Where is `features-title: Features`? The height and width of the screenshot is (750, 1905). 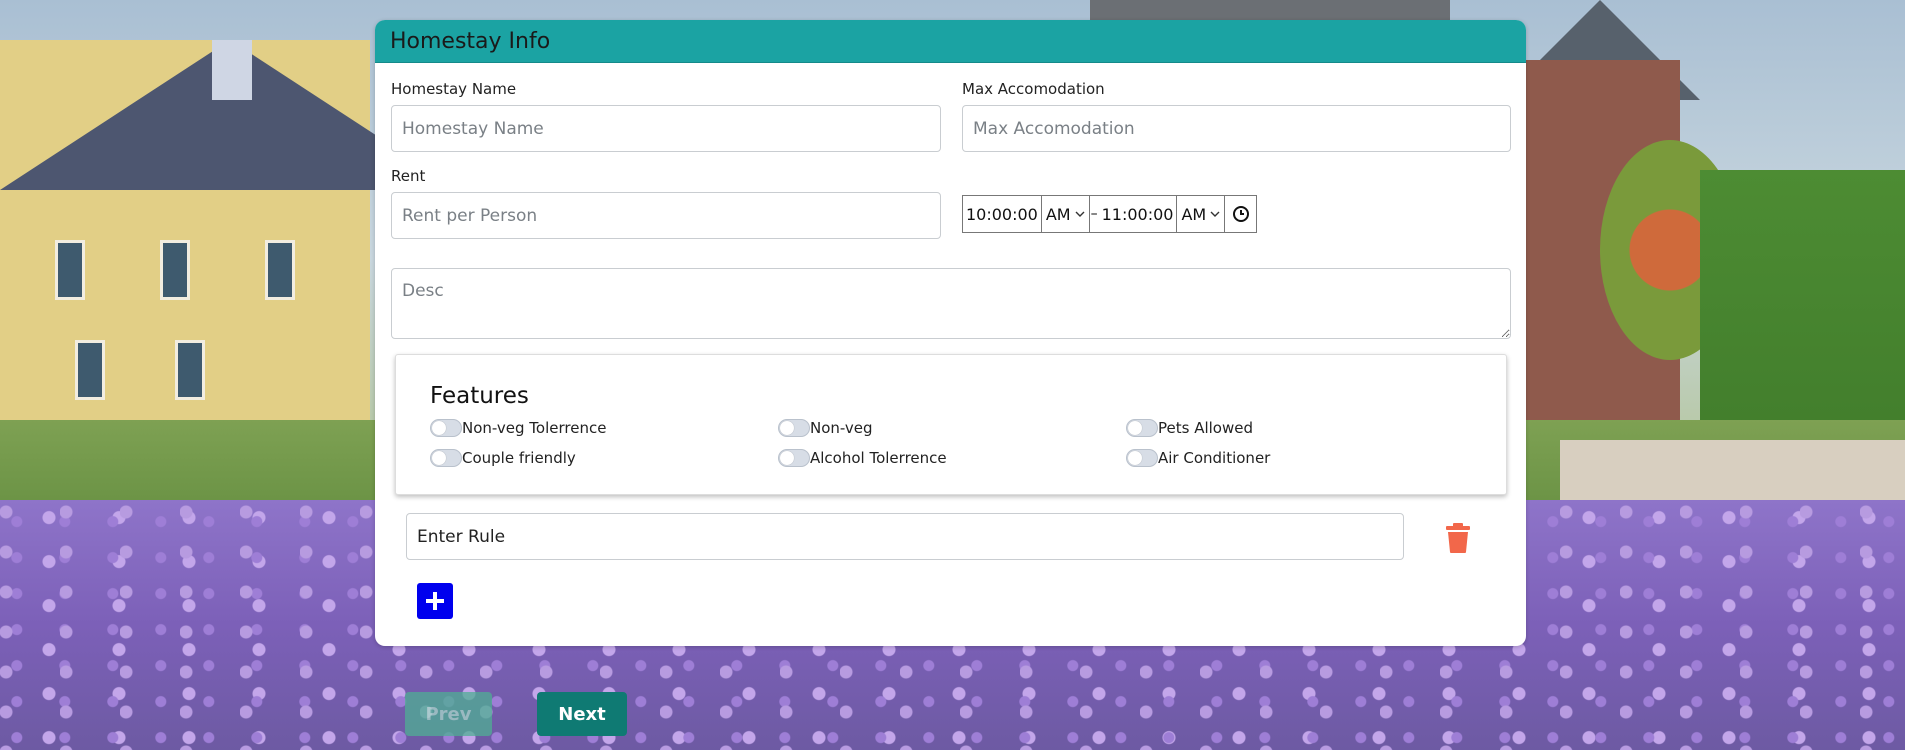
features-title: Features is located at coordinates (479, 396).